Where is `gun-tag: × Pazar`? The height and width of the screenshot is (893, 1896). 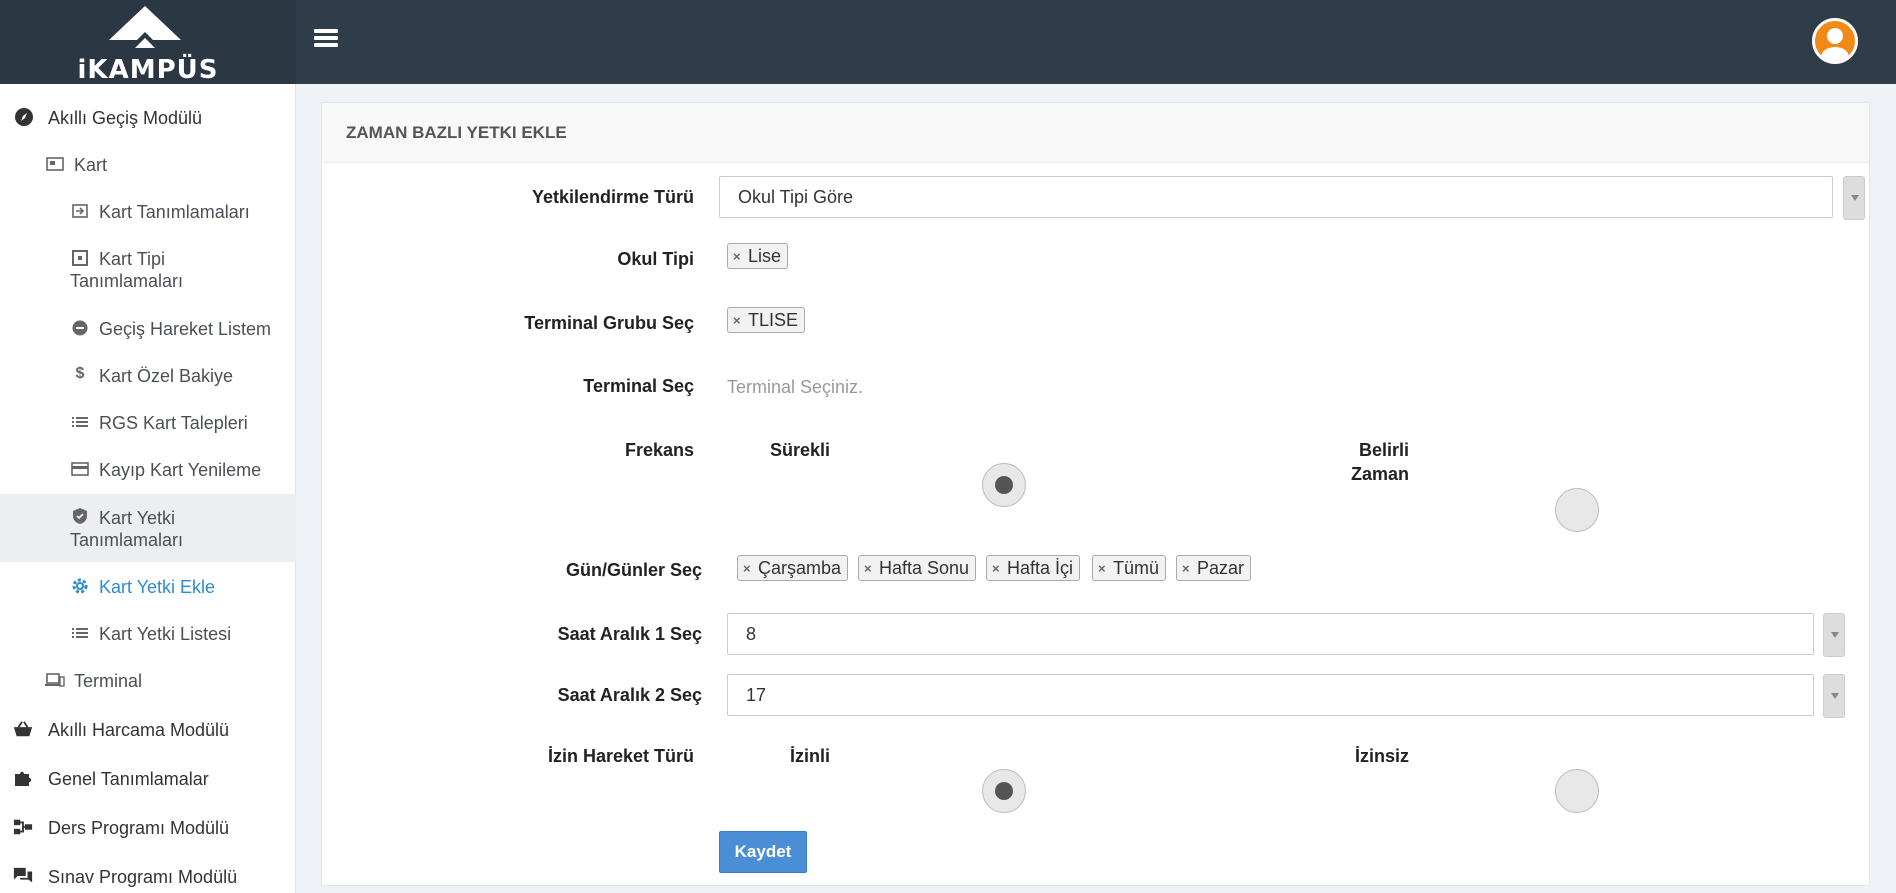
gun-tag: × Pazar is located at coordinates (1214, 568).